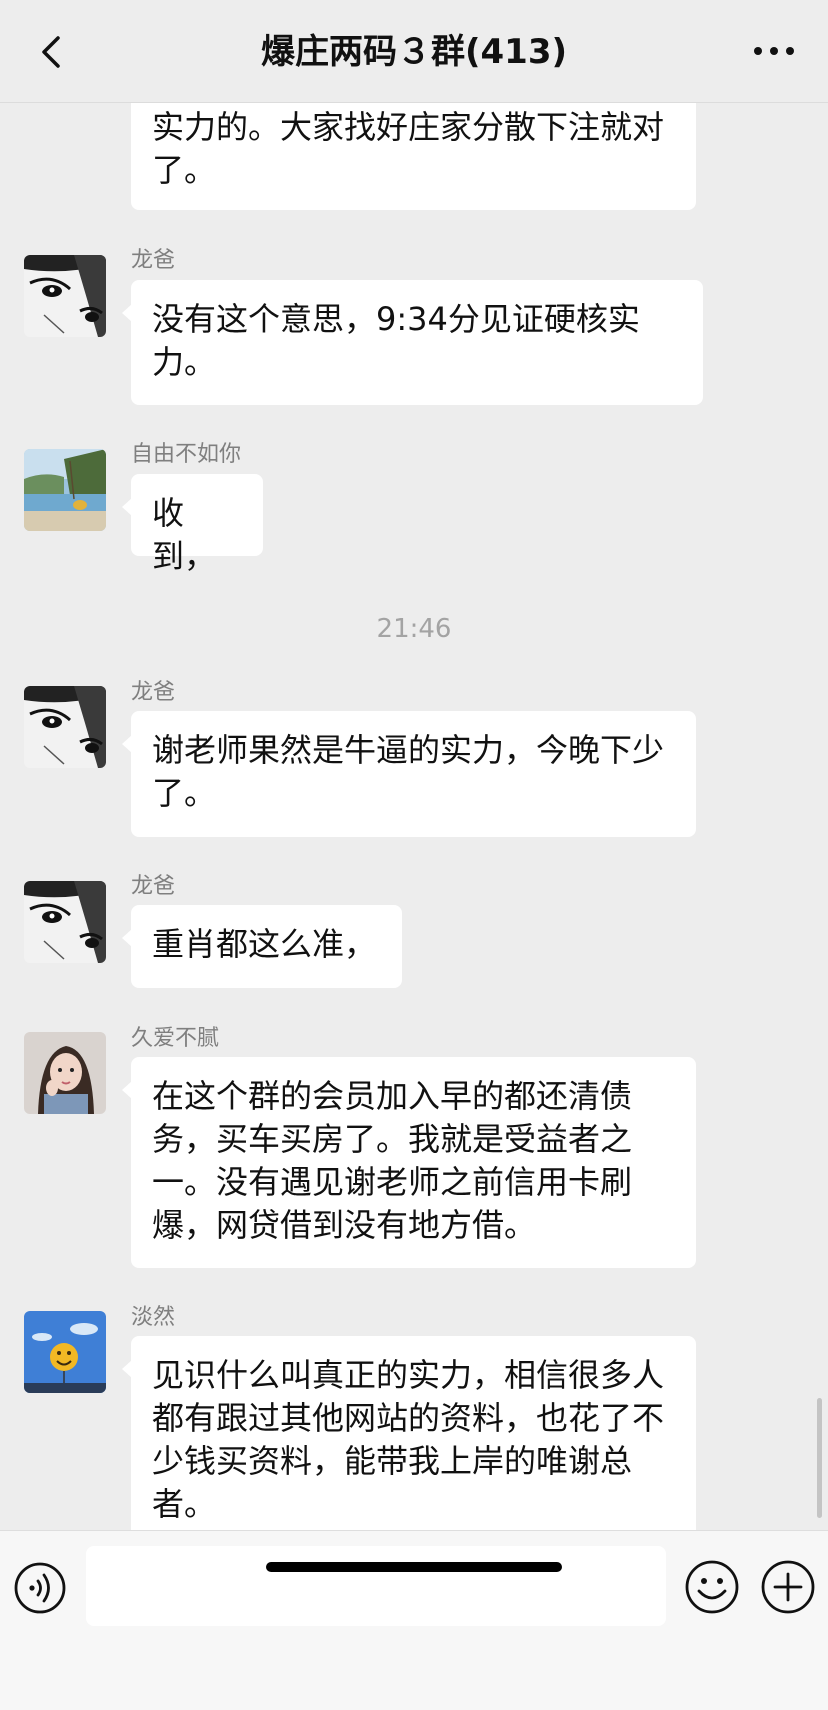 This screenshot has width=828, height=1710. I want to click on message-text: 重肖都这么准，, so click(264, 944).